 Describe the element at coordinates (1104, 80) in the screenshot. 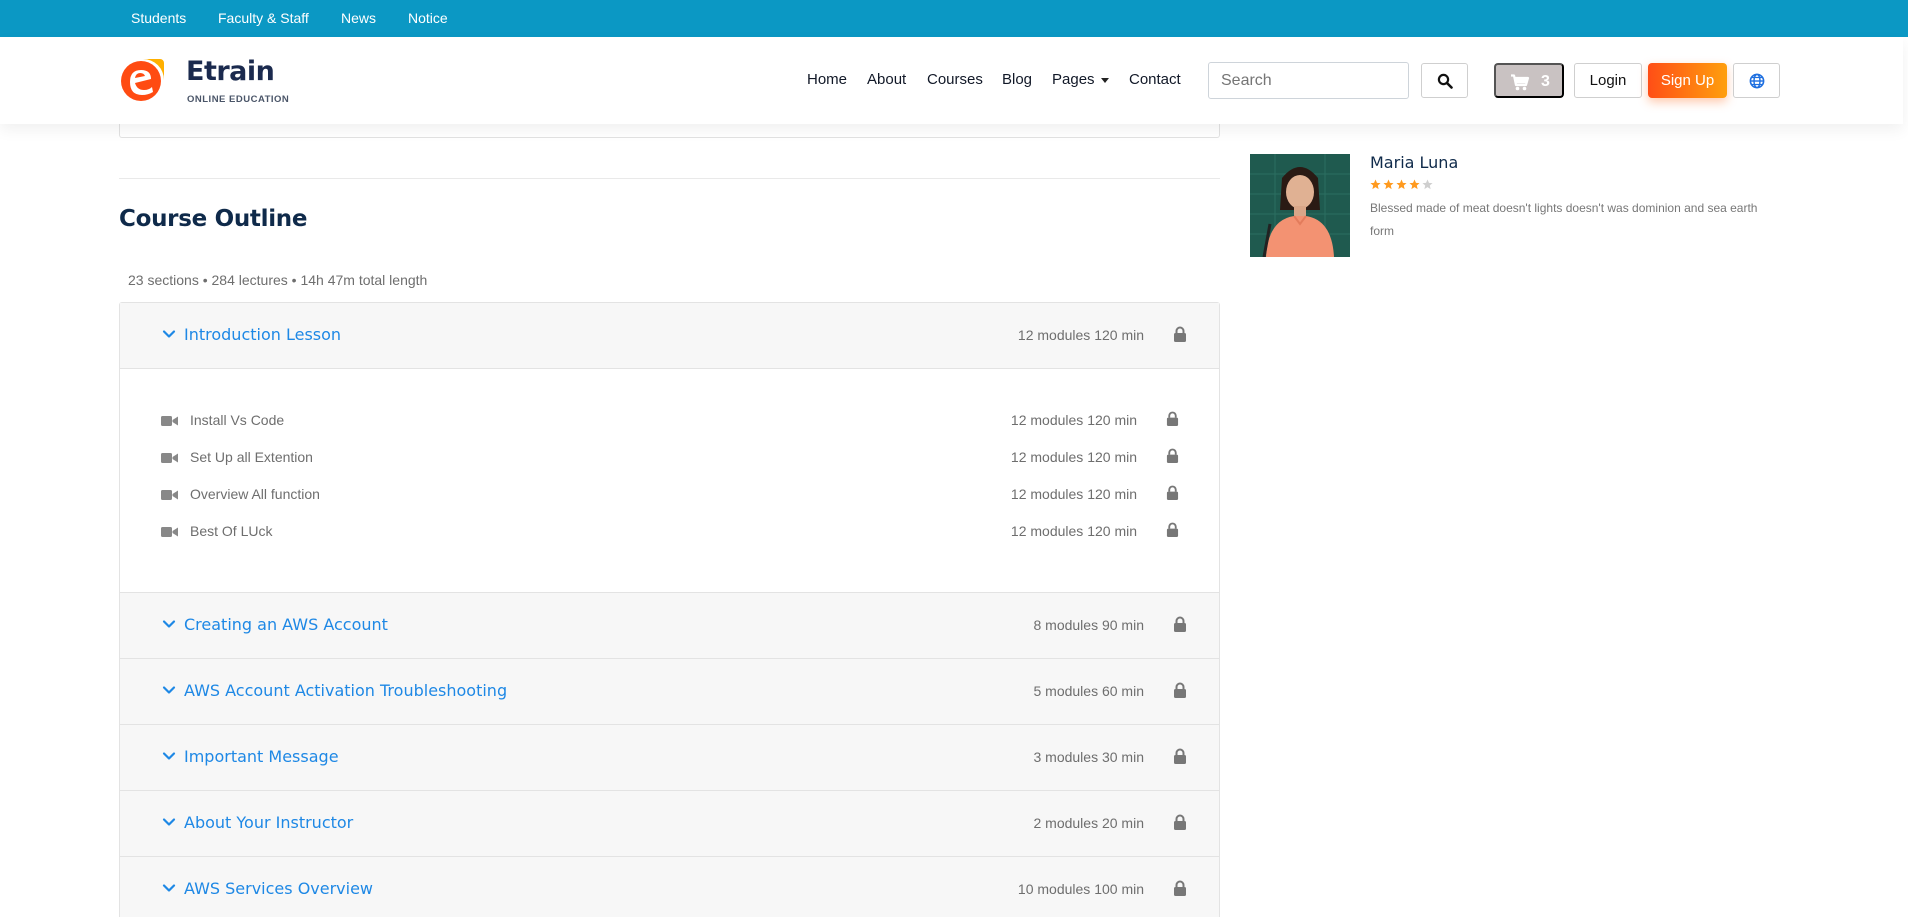

I see `caret-down-icon` at that location.